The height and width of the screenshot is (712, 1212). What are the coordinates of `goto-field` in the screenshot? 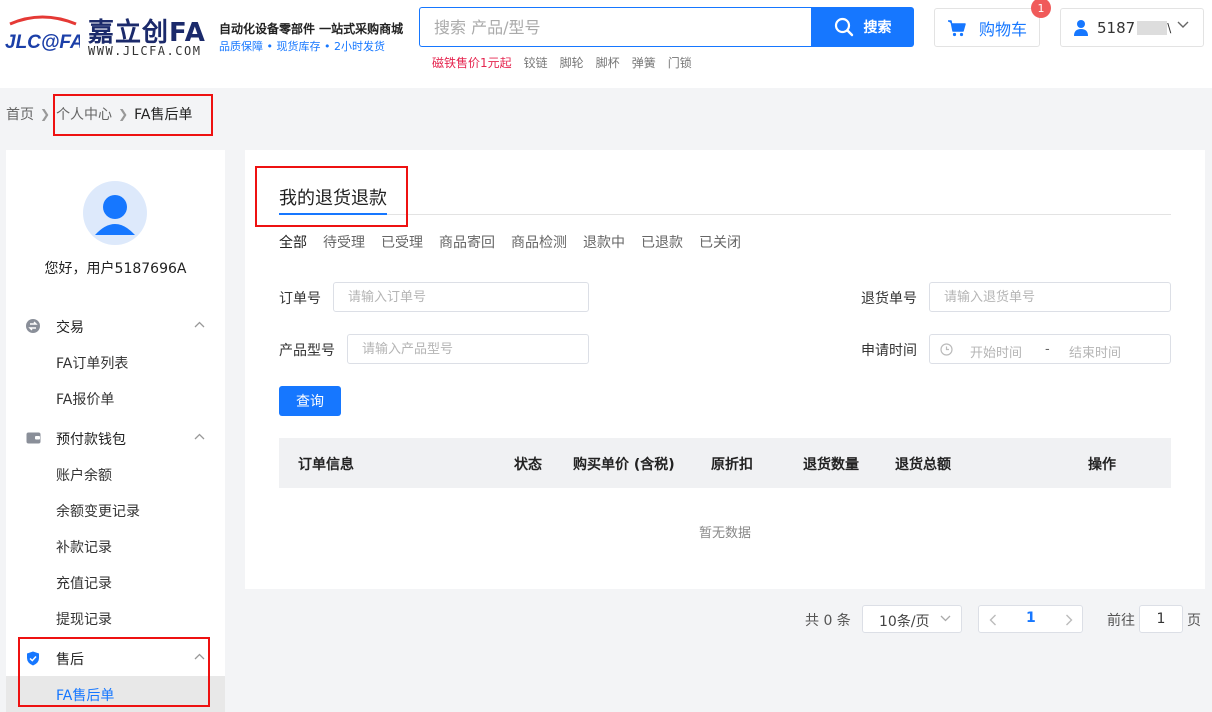 It's located at (1161, 619).